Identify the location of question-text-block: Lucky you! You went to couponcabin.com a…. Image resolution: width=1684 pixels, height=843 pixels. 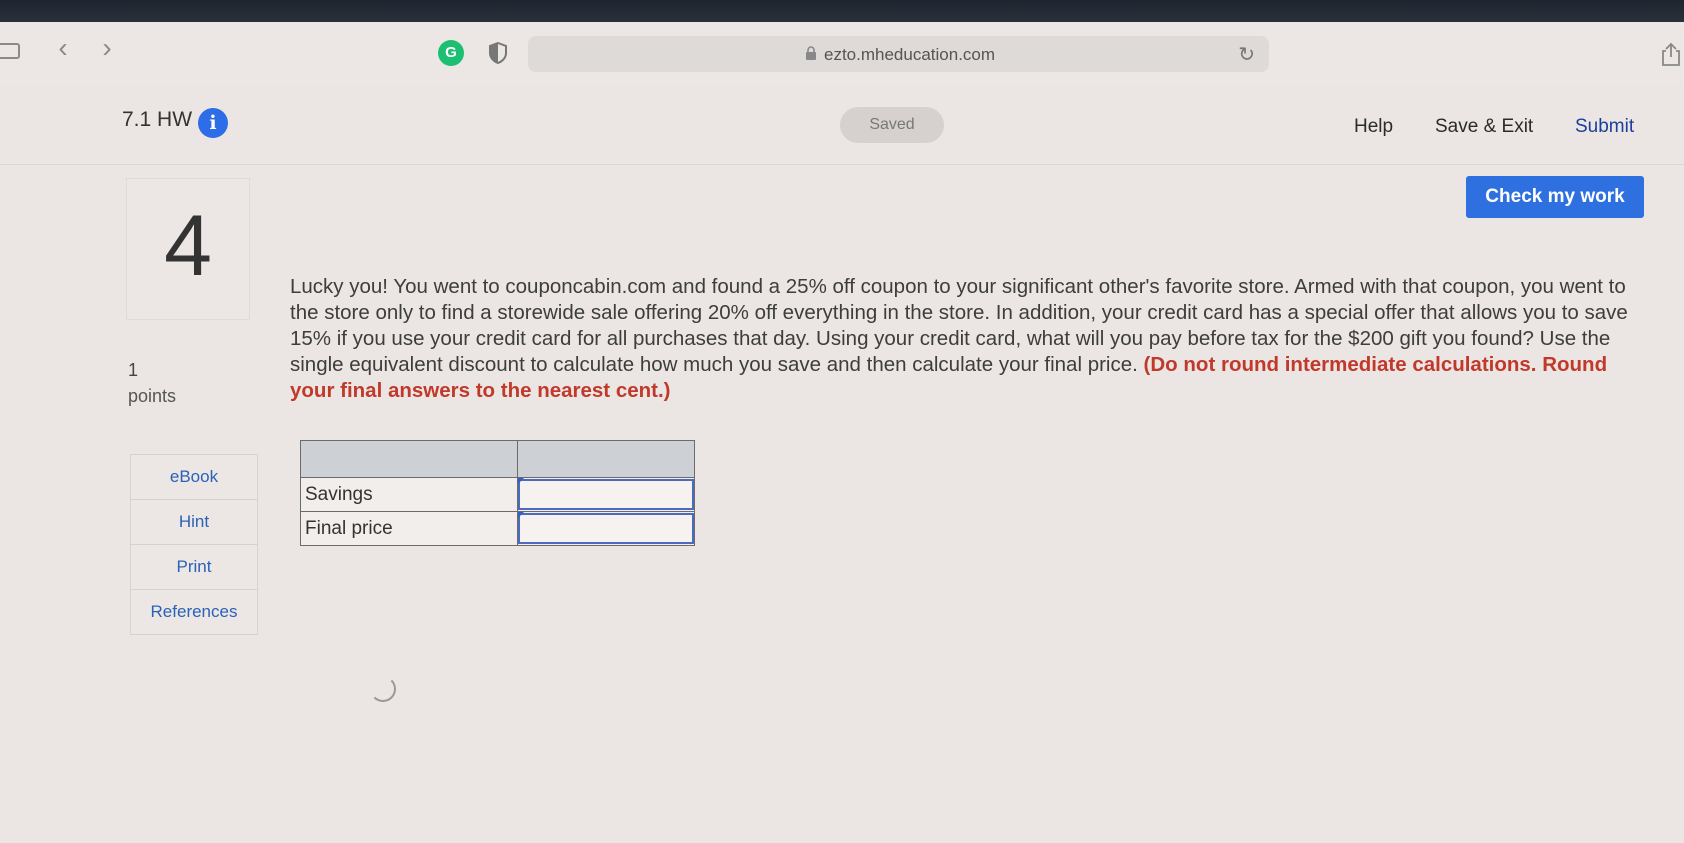
(971, 339).